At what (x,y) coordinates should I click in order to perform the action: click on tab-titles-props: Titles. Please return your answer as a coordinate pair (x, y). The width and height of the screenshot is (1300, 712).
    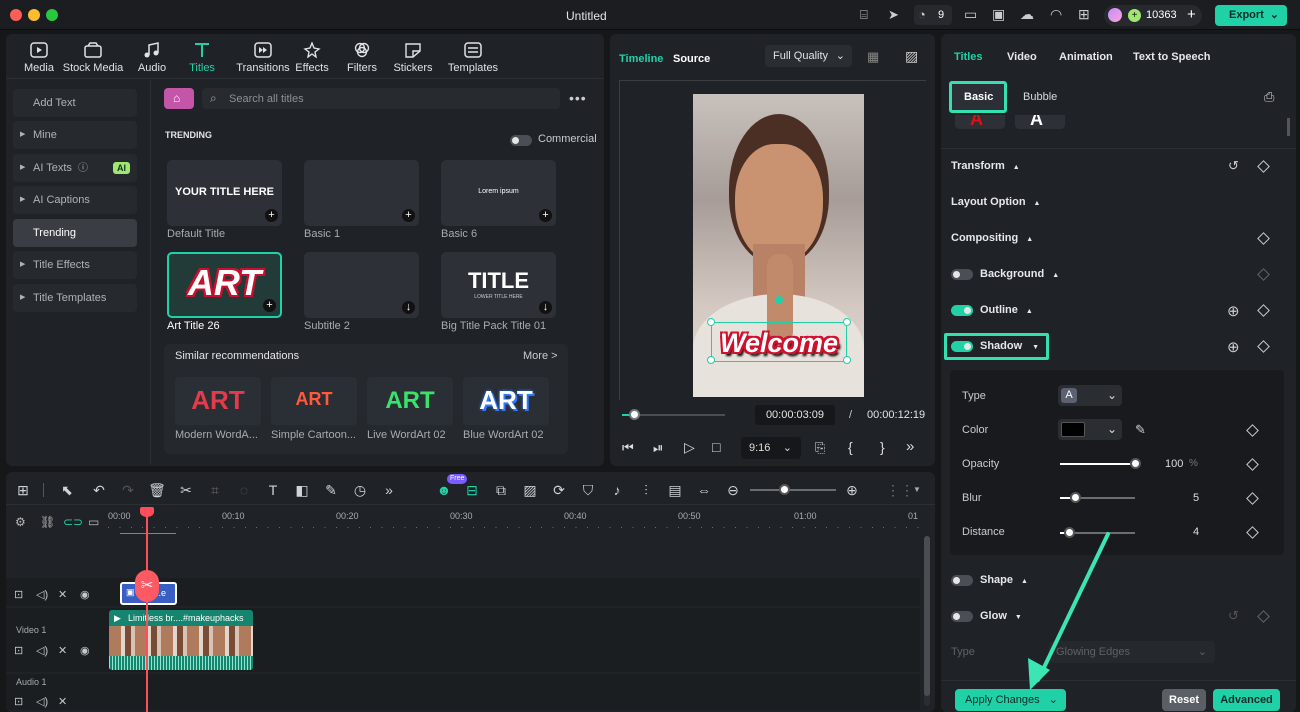
    Looking at the image, I should click on (968, 57).